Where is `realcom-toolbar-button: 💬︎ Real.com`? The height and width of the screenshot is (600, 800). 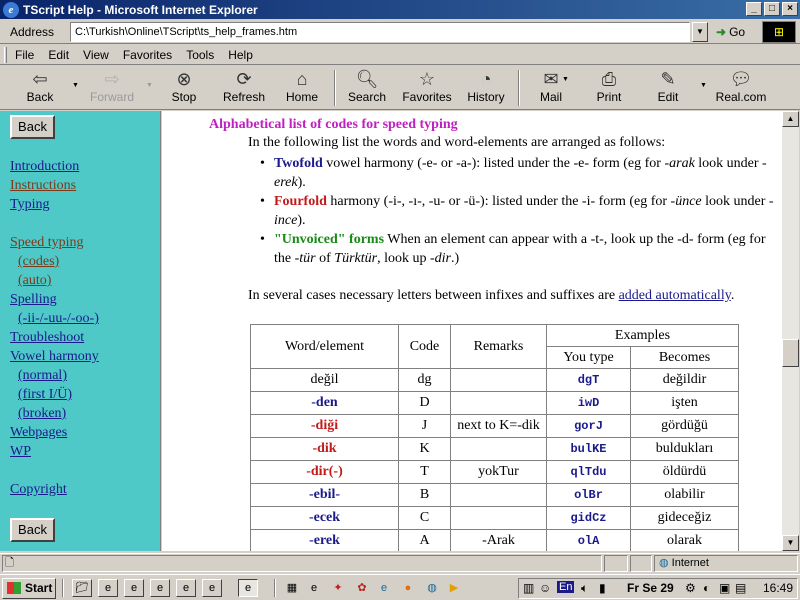
realcom-toolbar-button: 💬︎ Real.com is located at coordinates (741, 88).